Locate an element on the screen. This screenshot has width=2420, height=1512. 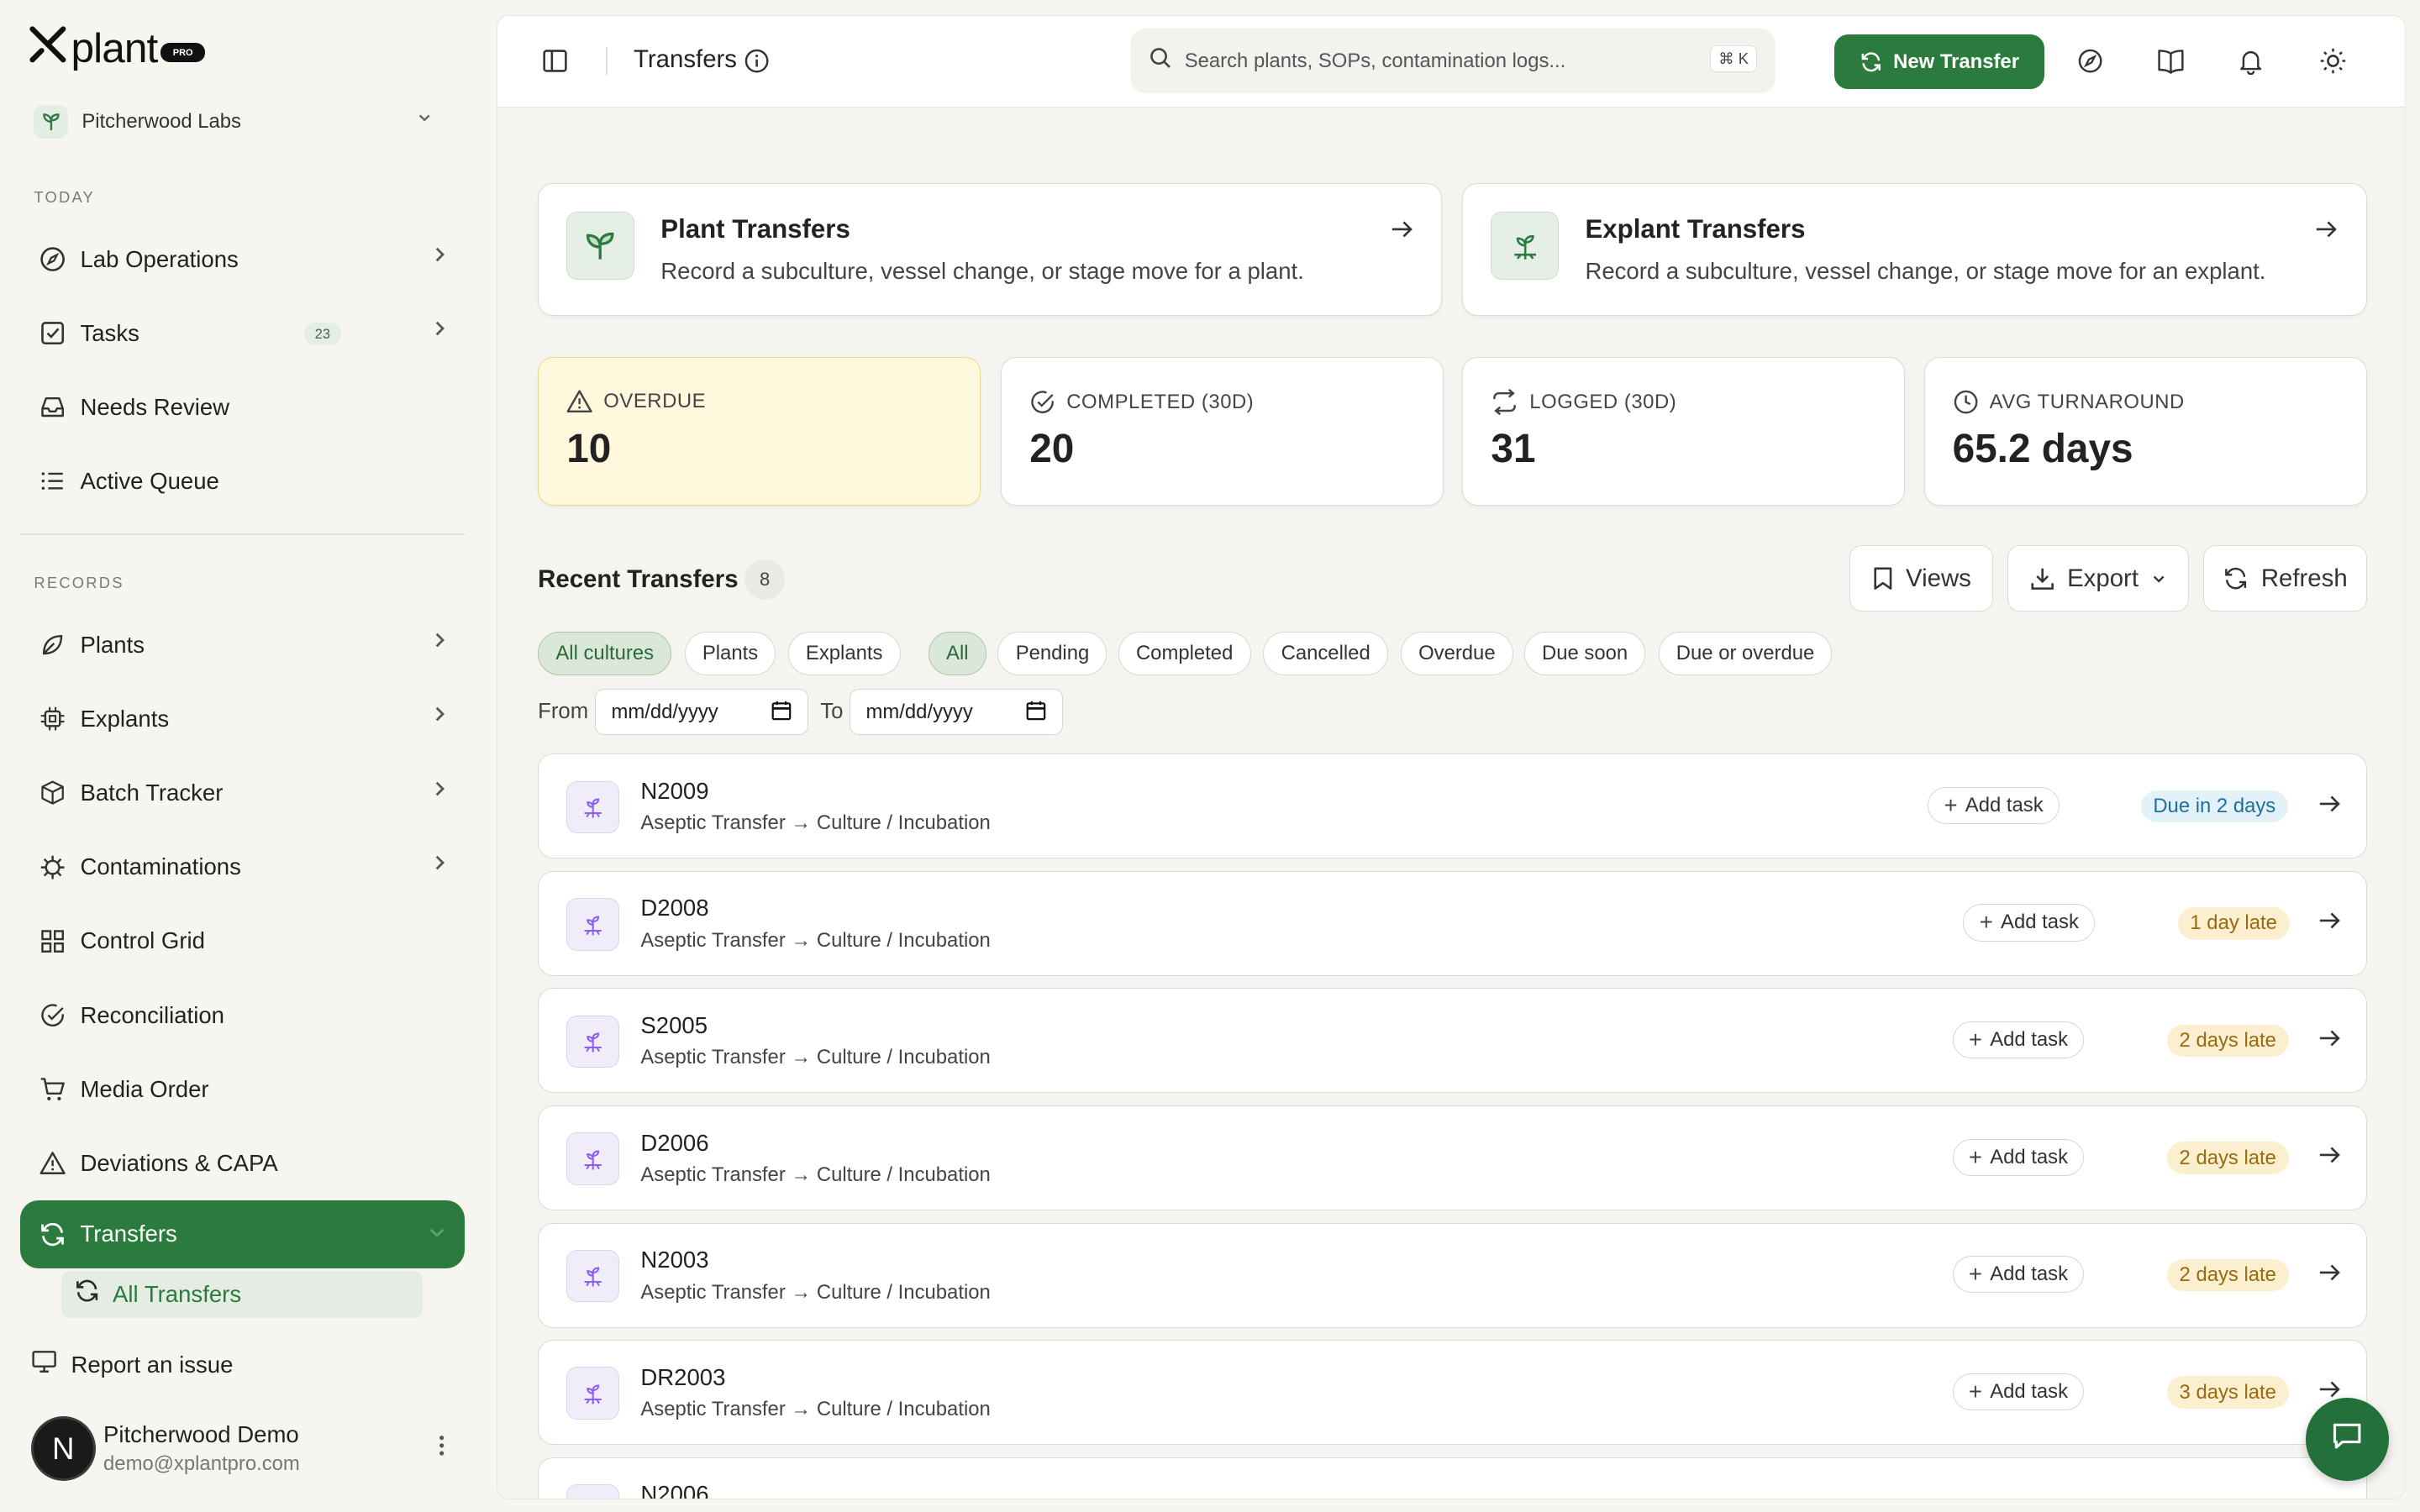
plus-icon: + is located at coordinates (1951, 804).